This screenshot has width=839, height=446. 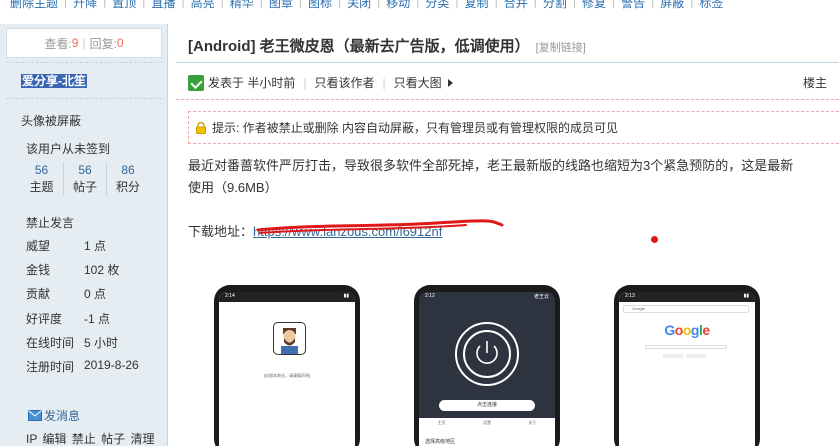 I want to click on moderation-action-8: 关闭, so click(x=359, y=5).